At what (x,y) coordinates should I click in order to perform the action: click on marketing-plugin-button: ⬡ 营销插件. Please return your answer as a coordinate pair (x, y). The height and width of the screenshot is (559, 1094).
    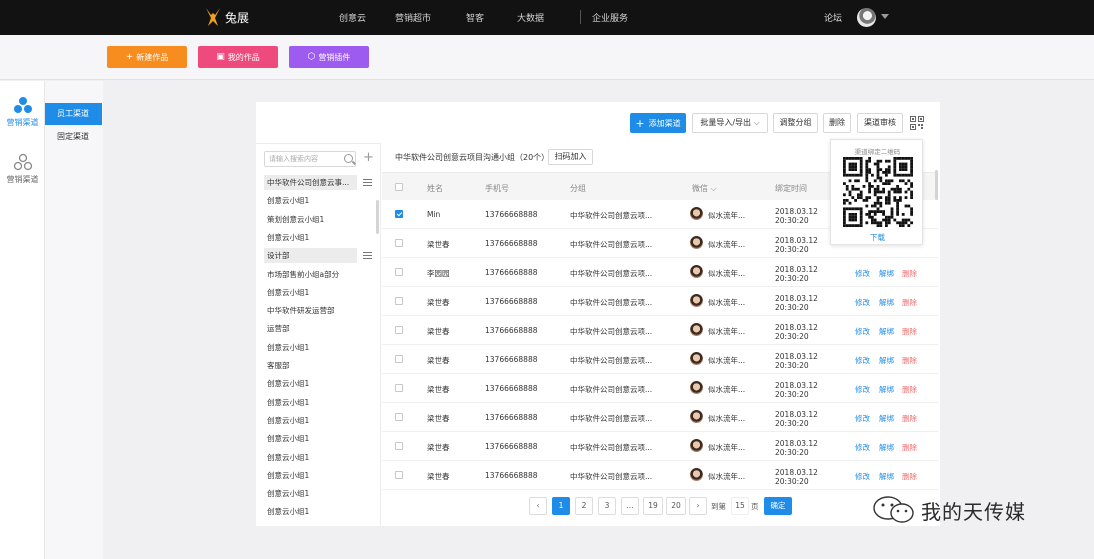
    Looking at the image, I should click on (329, 57).